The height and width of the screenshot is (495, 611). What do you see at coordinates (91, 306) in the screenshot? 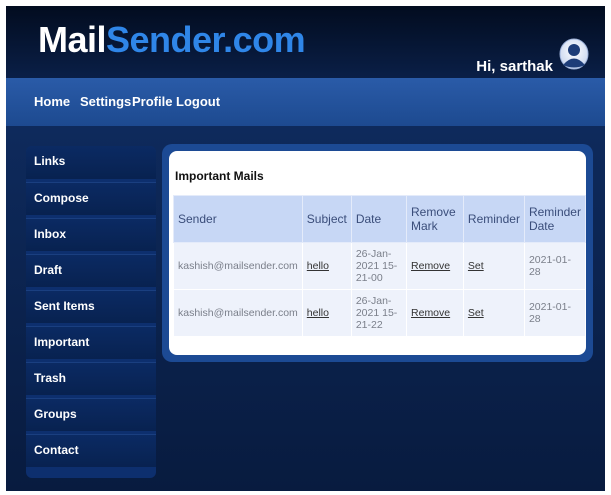
I see `sidebar-item-sent-items: Sent Items` at bounding box center [91, 306].